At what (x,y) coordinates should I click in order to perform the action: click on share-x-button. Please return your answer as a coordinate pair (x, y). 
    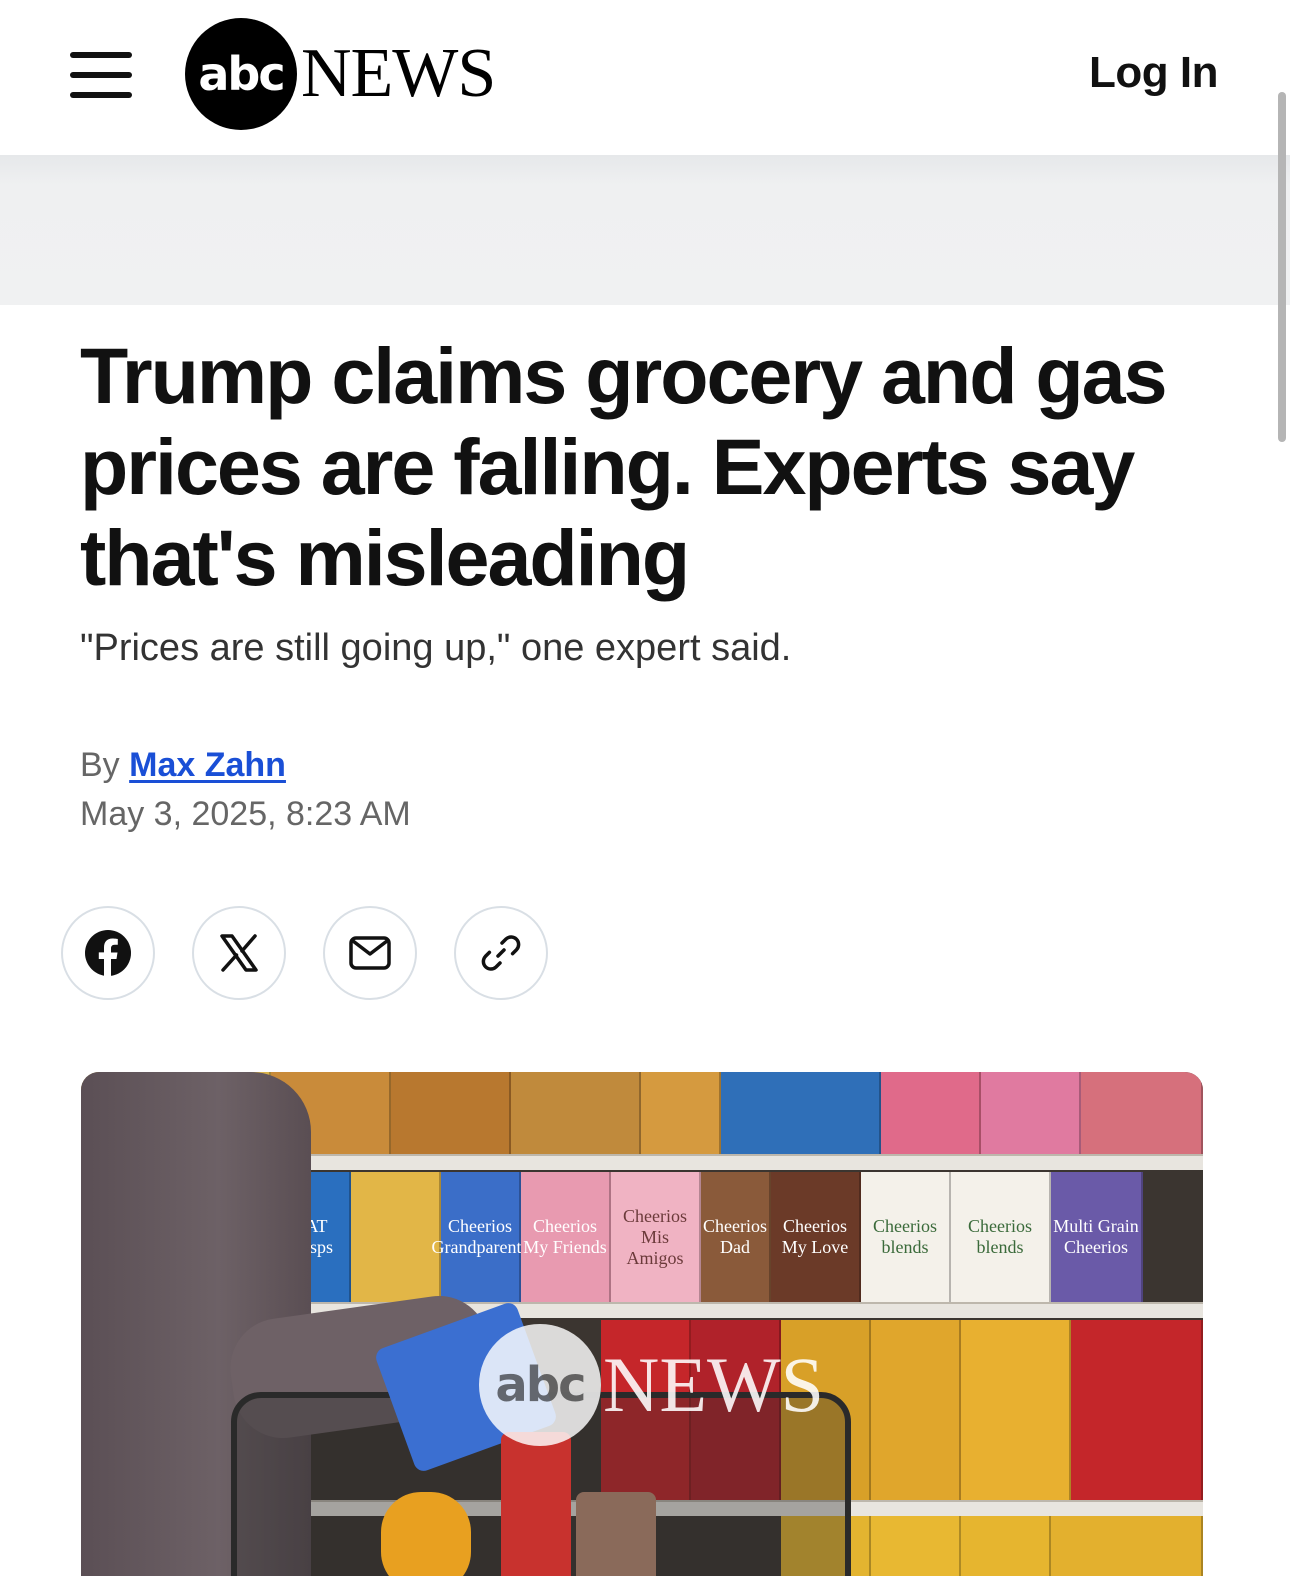
    Looking at the image, I should click on (239, 953).